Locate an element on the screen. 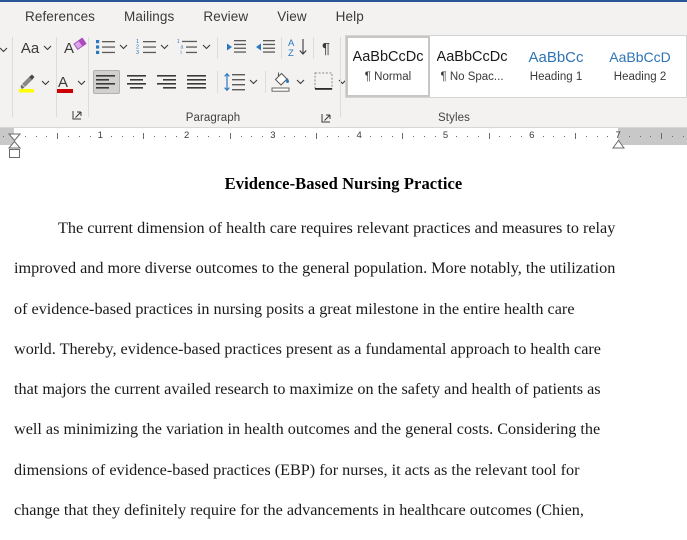  line-spacing-icon is located at coordinates (234, 82).